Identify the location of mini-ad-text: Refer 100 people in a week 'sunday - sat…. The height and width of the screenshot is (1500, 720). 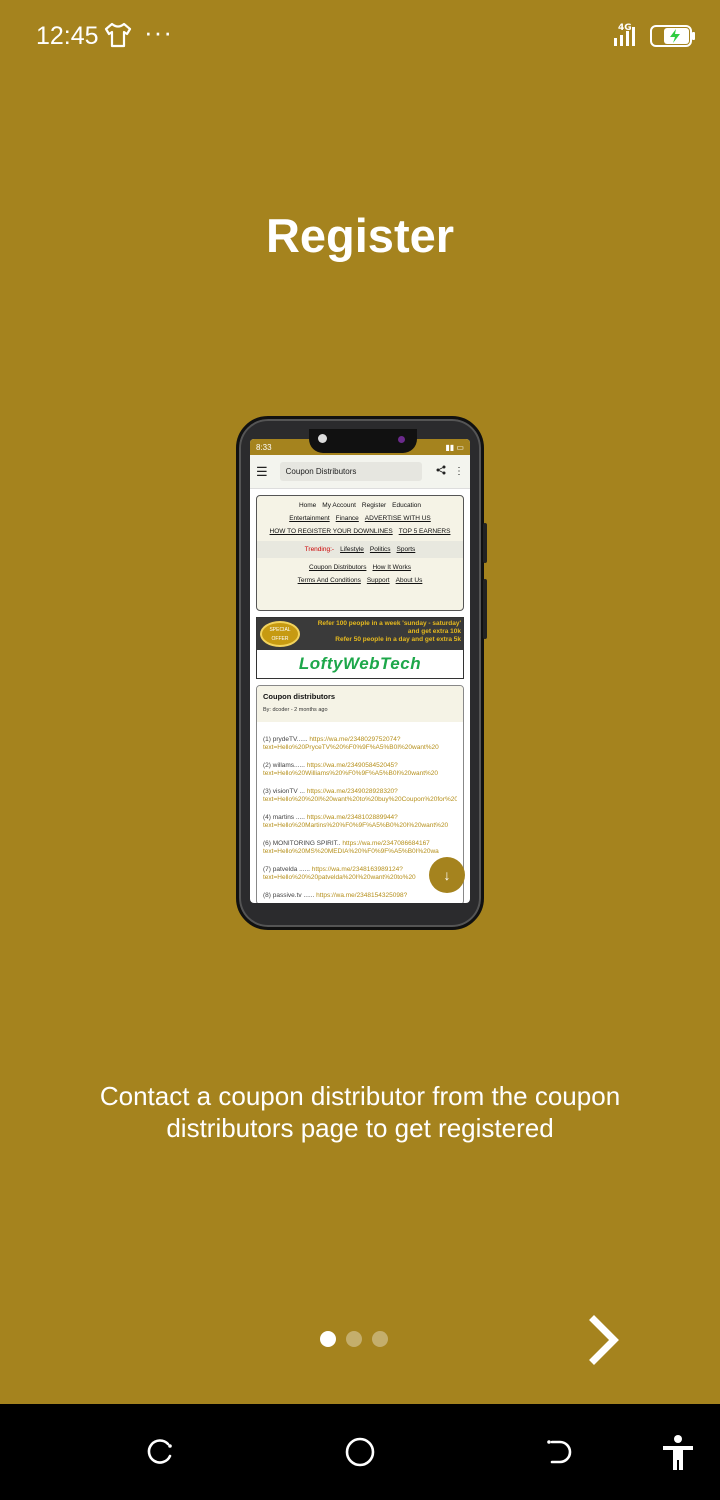
(383, 632).